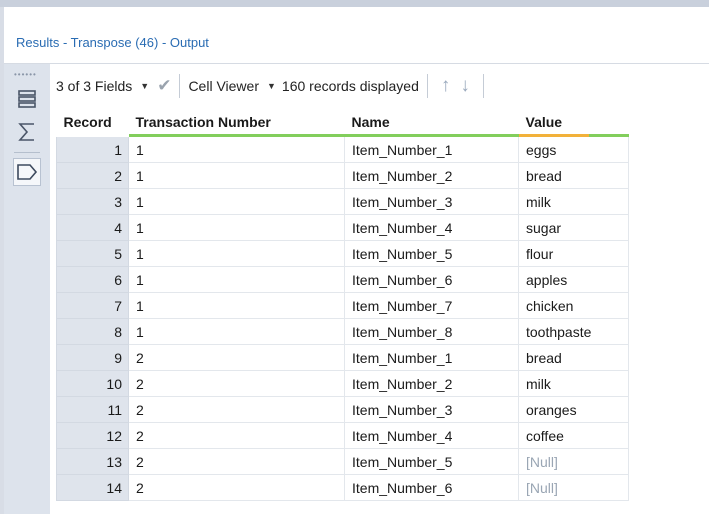 The width and height of the screenshot is (709, 514). What do you see at coordinates (236, 123) in the screenshot?
I see `column-header-transaction-number: Transaction Number` at bounding box center [236, 123].